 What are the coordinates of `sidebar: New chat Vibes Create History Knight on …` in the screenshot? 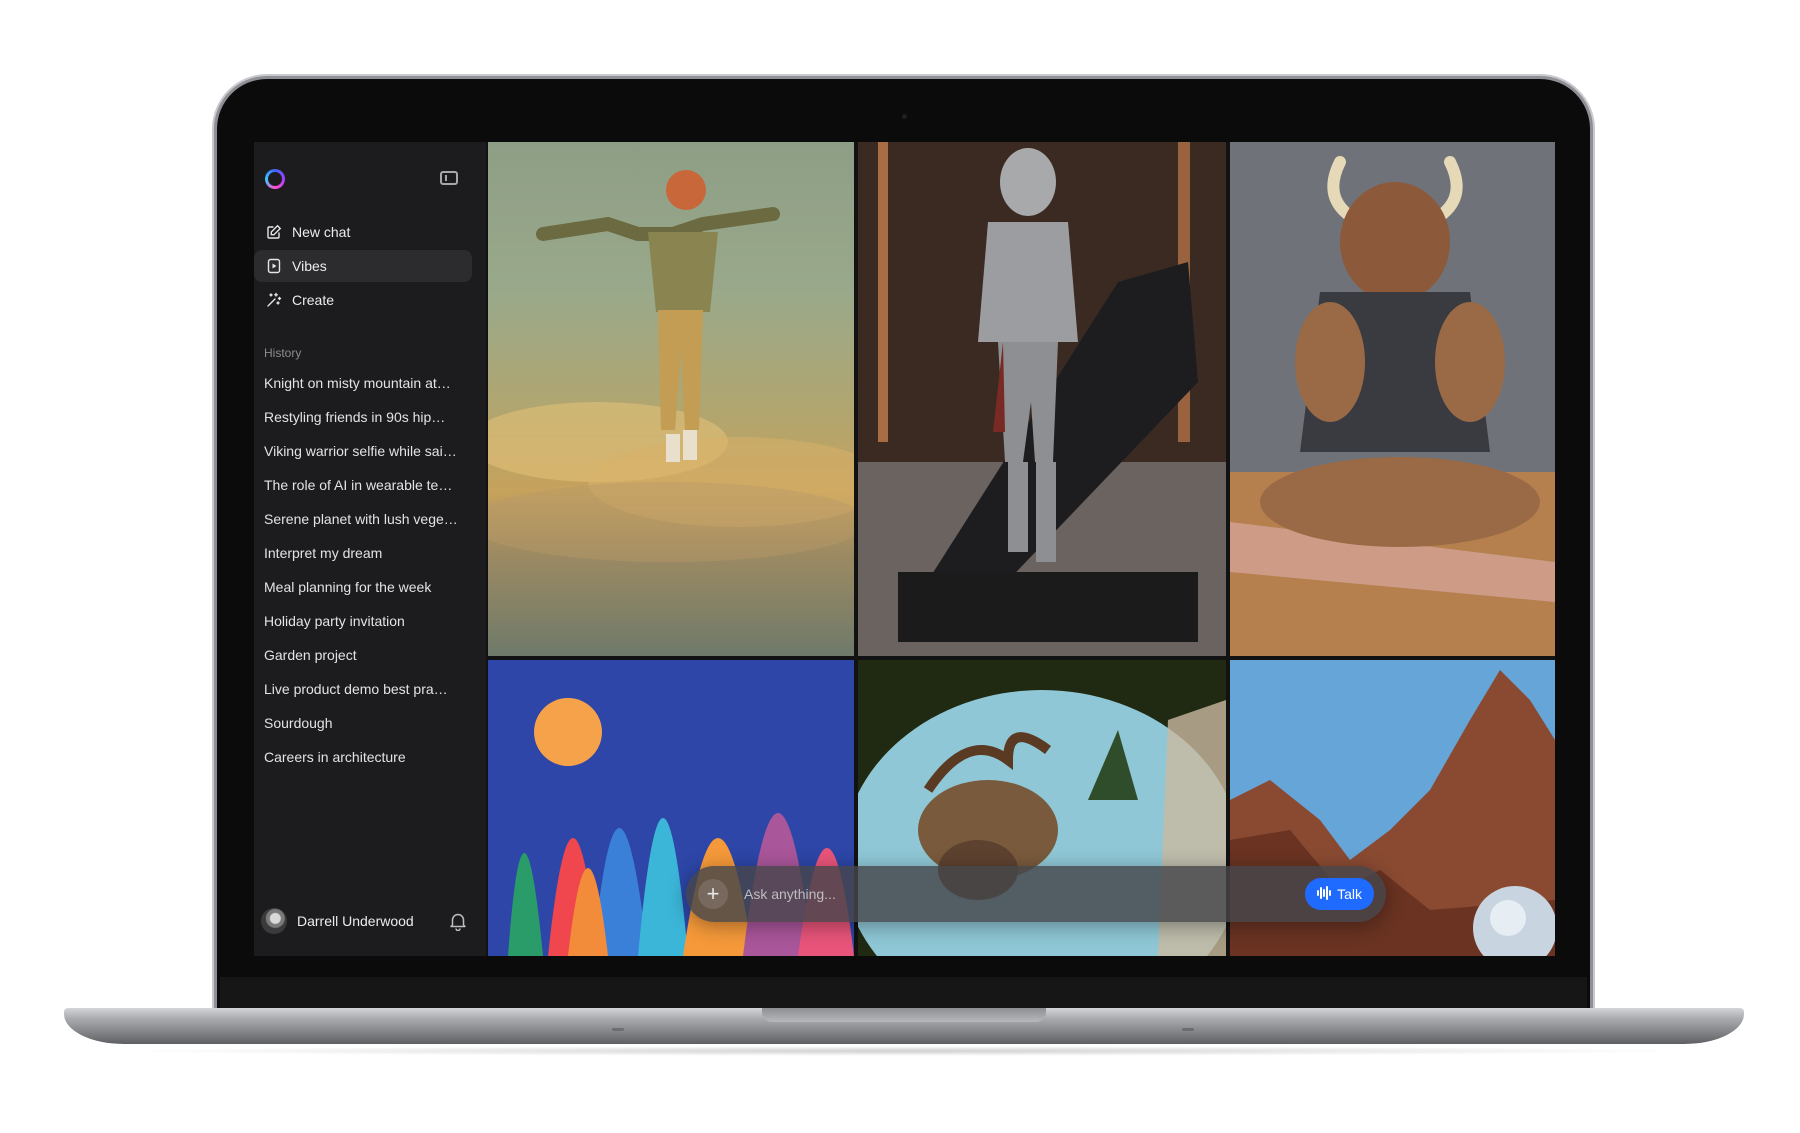 It's located at (370, 549).